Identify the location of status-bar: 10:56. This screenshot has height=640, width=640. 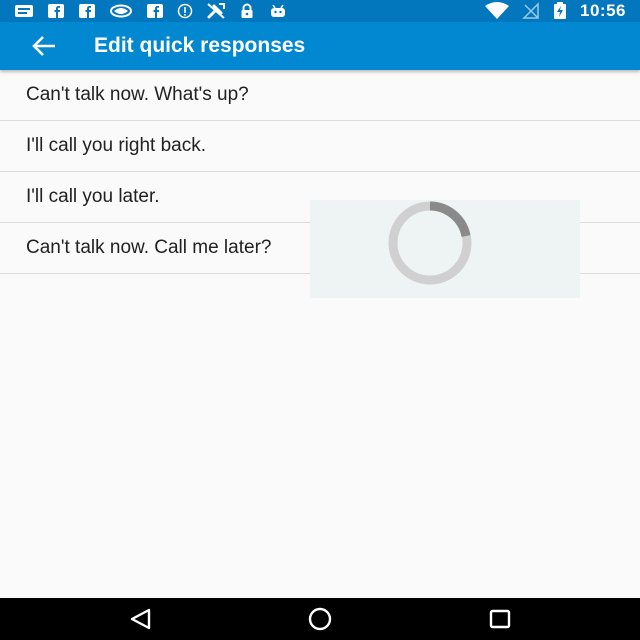
(320, 11).